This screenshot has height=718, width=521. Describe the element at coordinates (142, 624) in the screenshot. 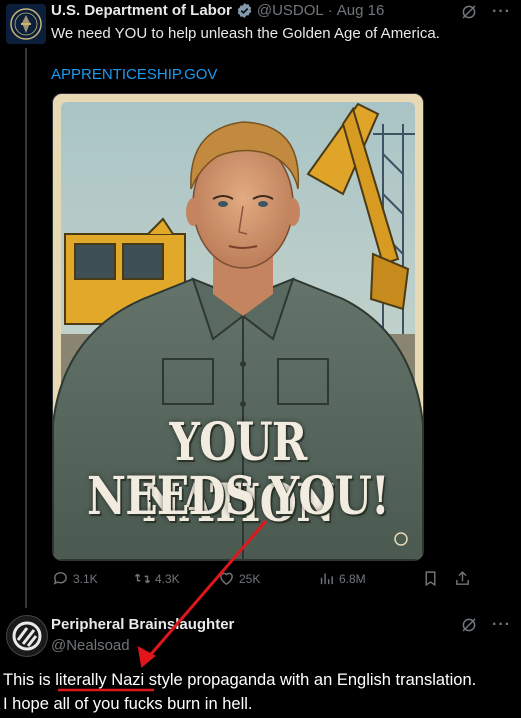

I see `reply-display-name: Peripheral Brainslaughter` at that location.